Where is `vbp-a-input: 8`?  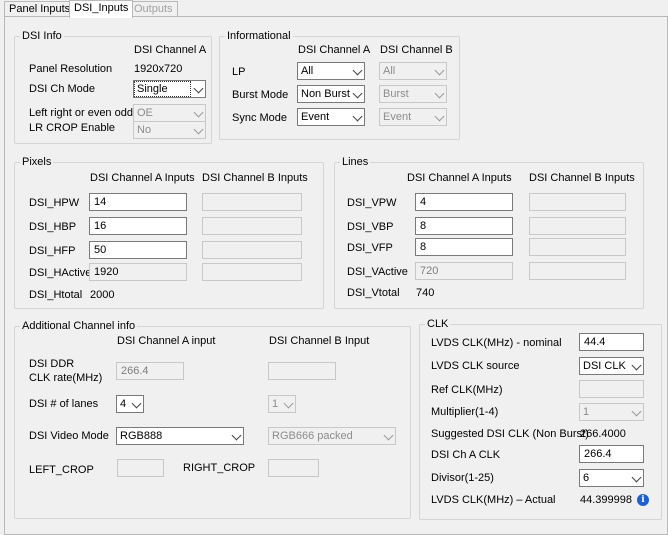 vbp-a-input: 8 is located at coordinates (464, 226).